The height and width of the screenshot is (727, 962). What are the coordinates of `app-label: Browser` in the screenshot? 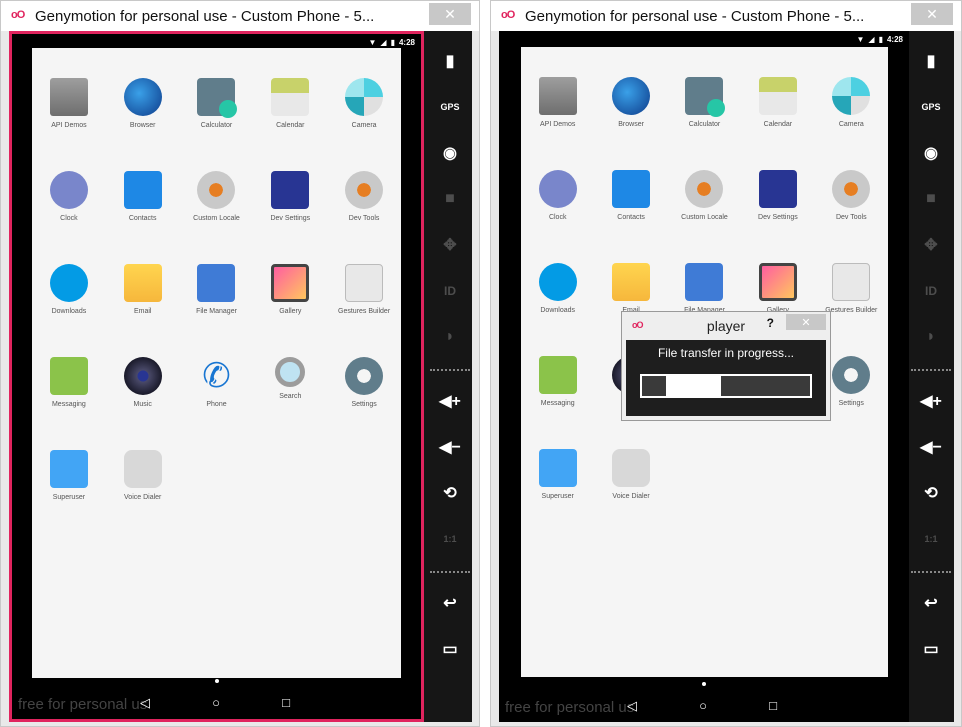 It's located at (631, 124).